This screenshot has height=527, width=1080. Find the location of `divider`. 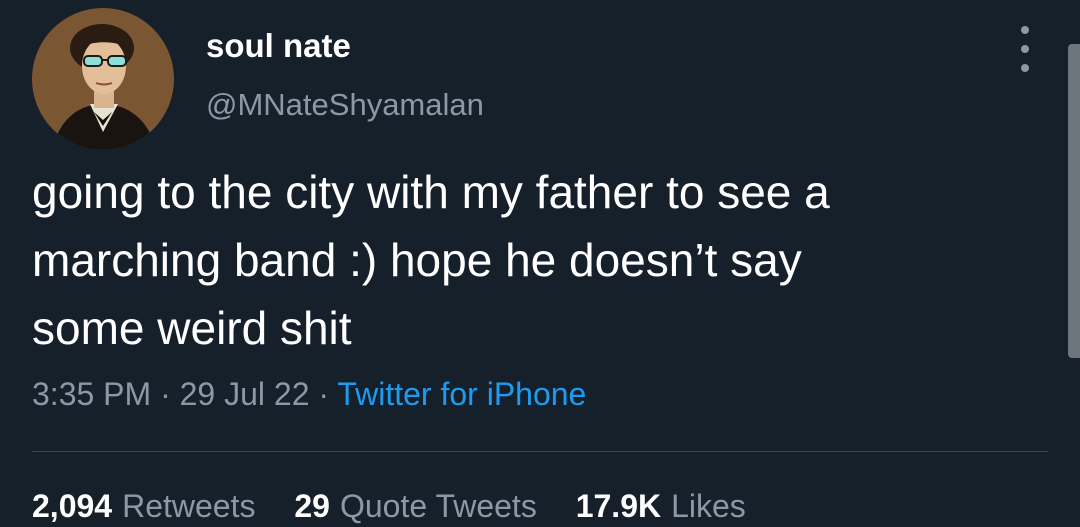

divider is located at coordinates (540, 451).